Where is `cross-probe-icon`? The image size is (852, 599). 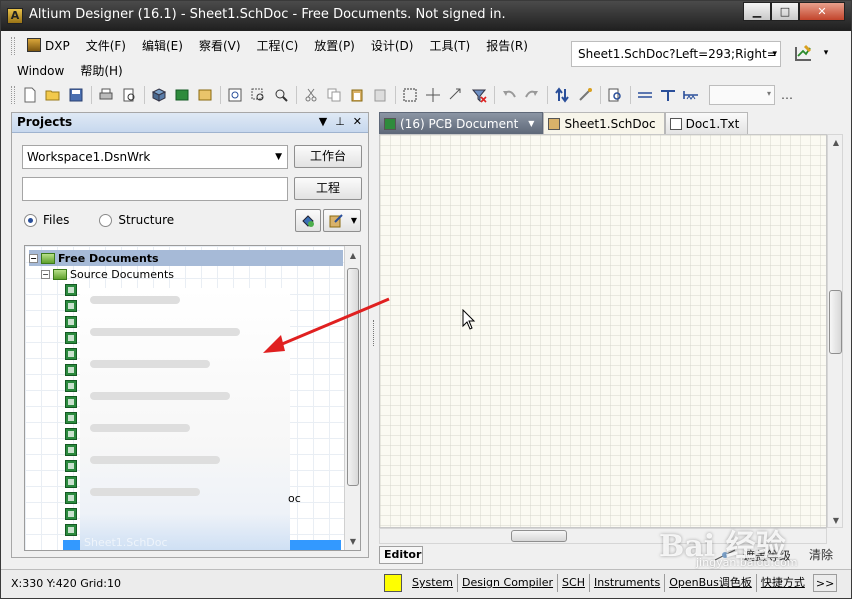 cross-probe-icon is located at coordinates (585, 95).